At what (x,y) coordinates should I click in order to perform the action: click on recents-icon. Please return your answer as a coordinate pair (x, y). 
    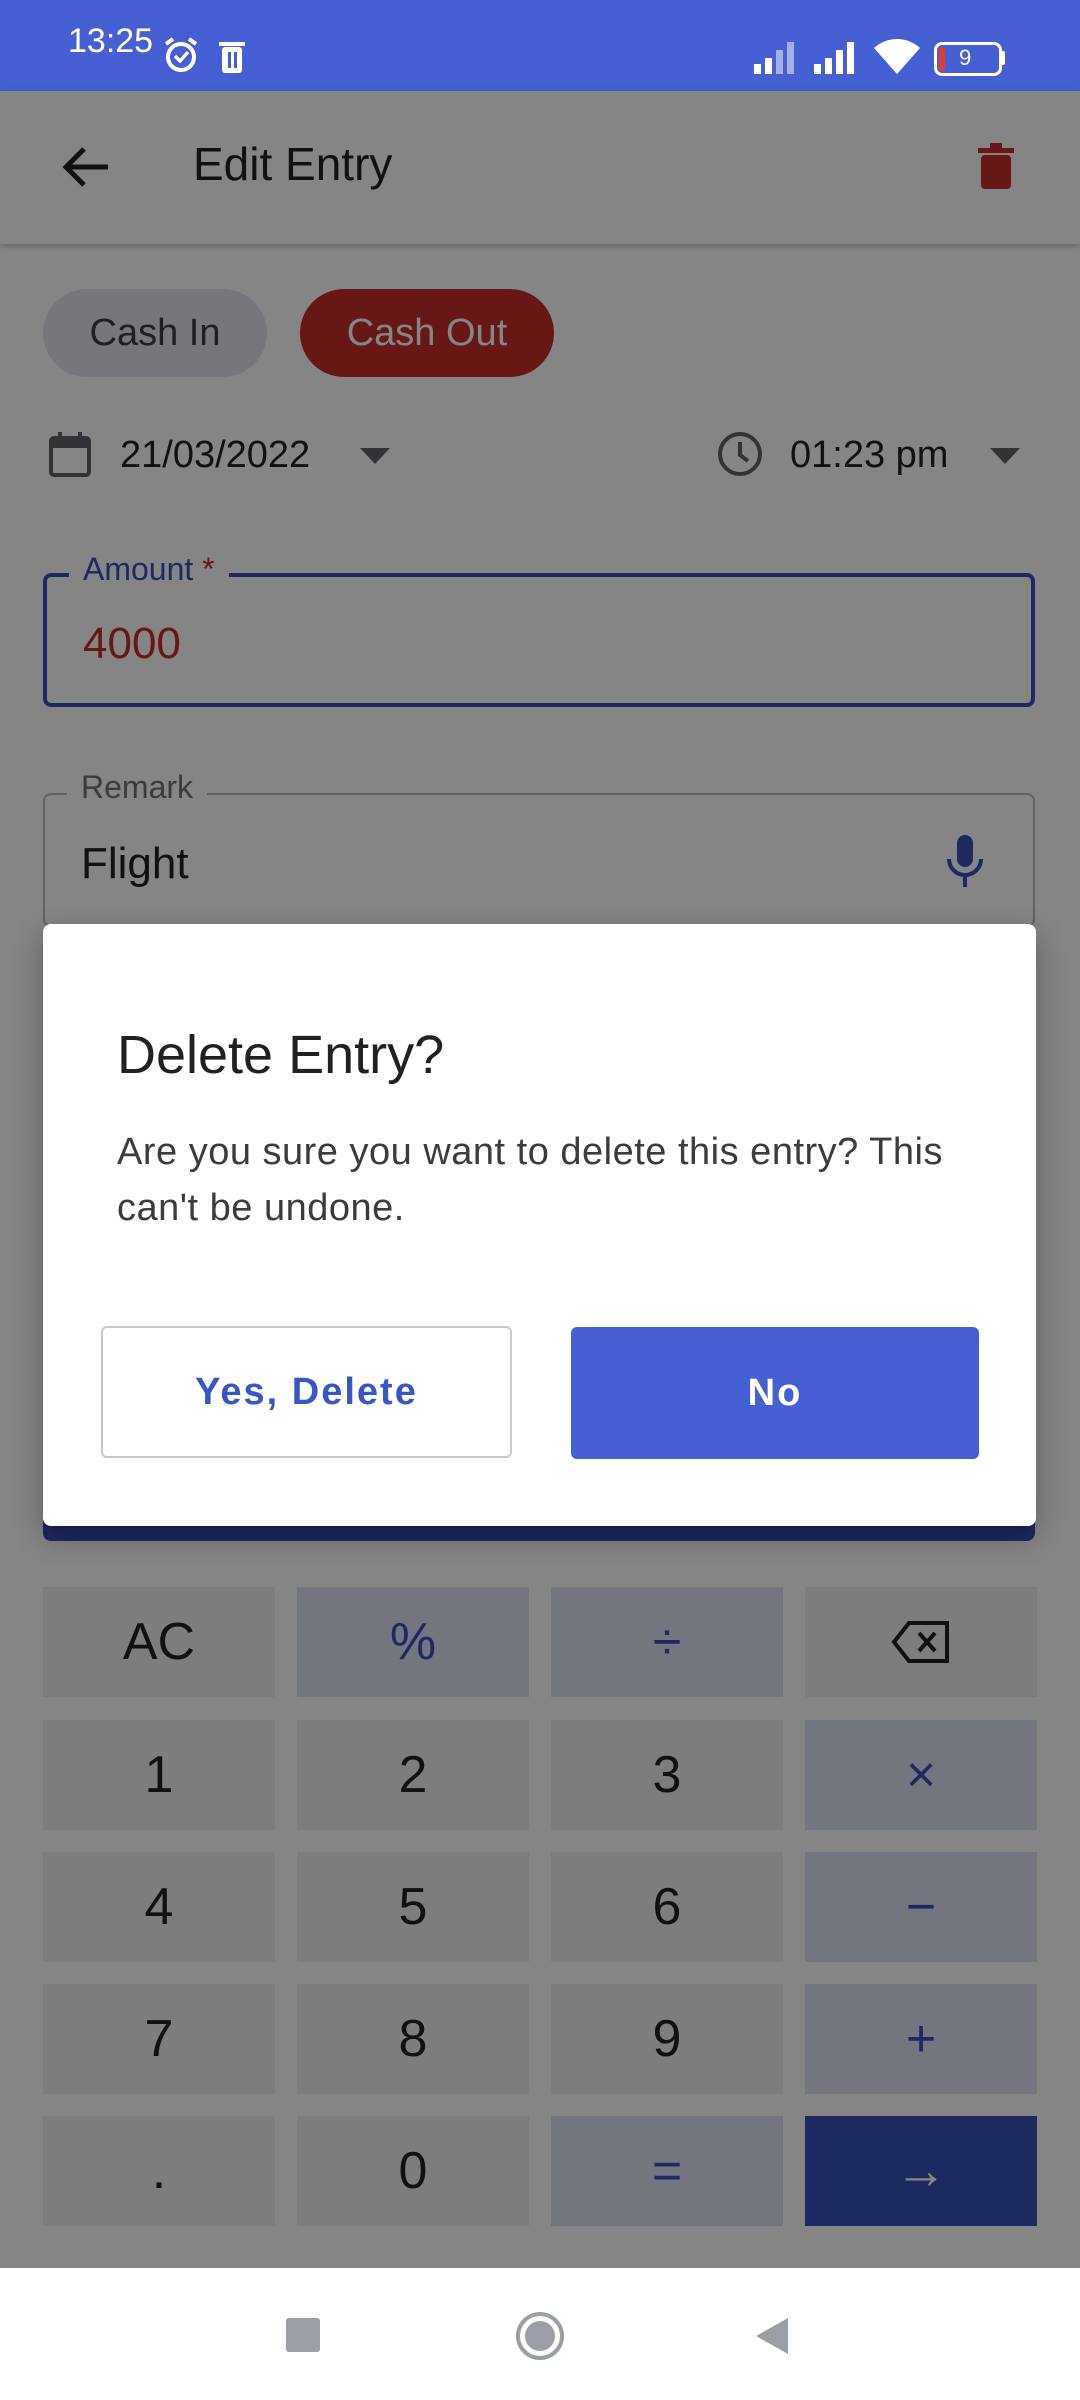
    Looking at the image, I should click on (303, 2335).